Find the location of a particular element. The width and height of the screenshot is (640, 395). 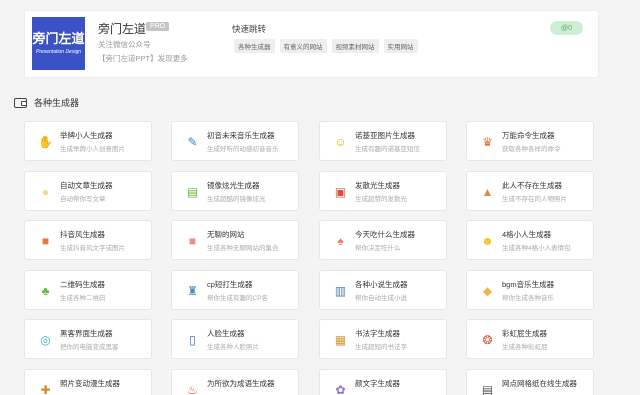

snorkel-icon: ◎ is located at coordinates (45, 339).